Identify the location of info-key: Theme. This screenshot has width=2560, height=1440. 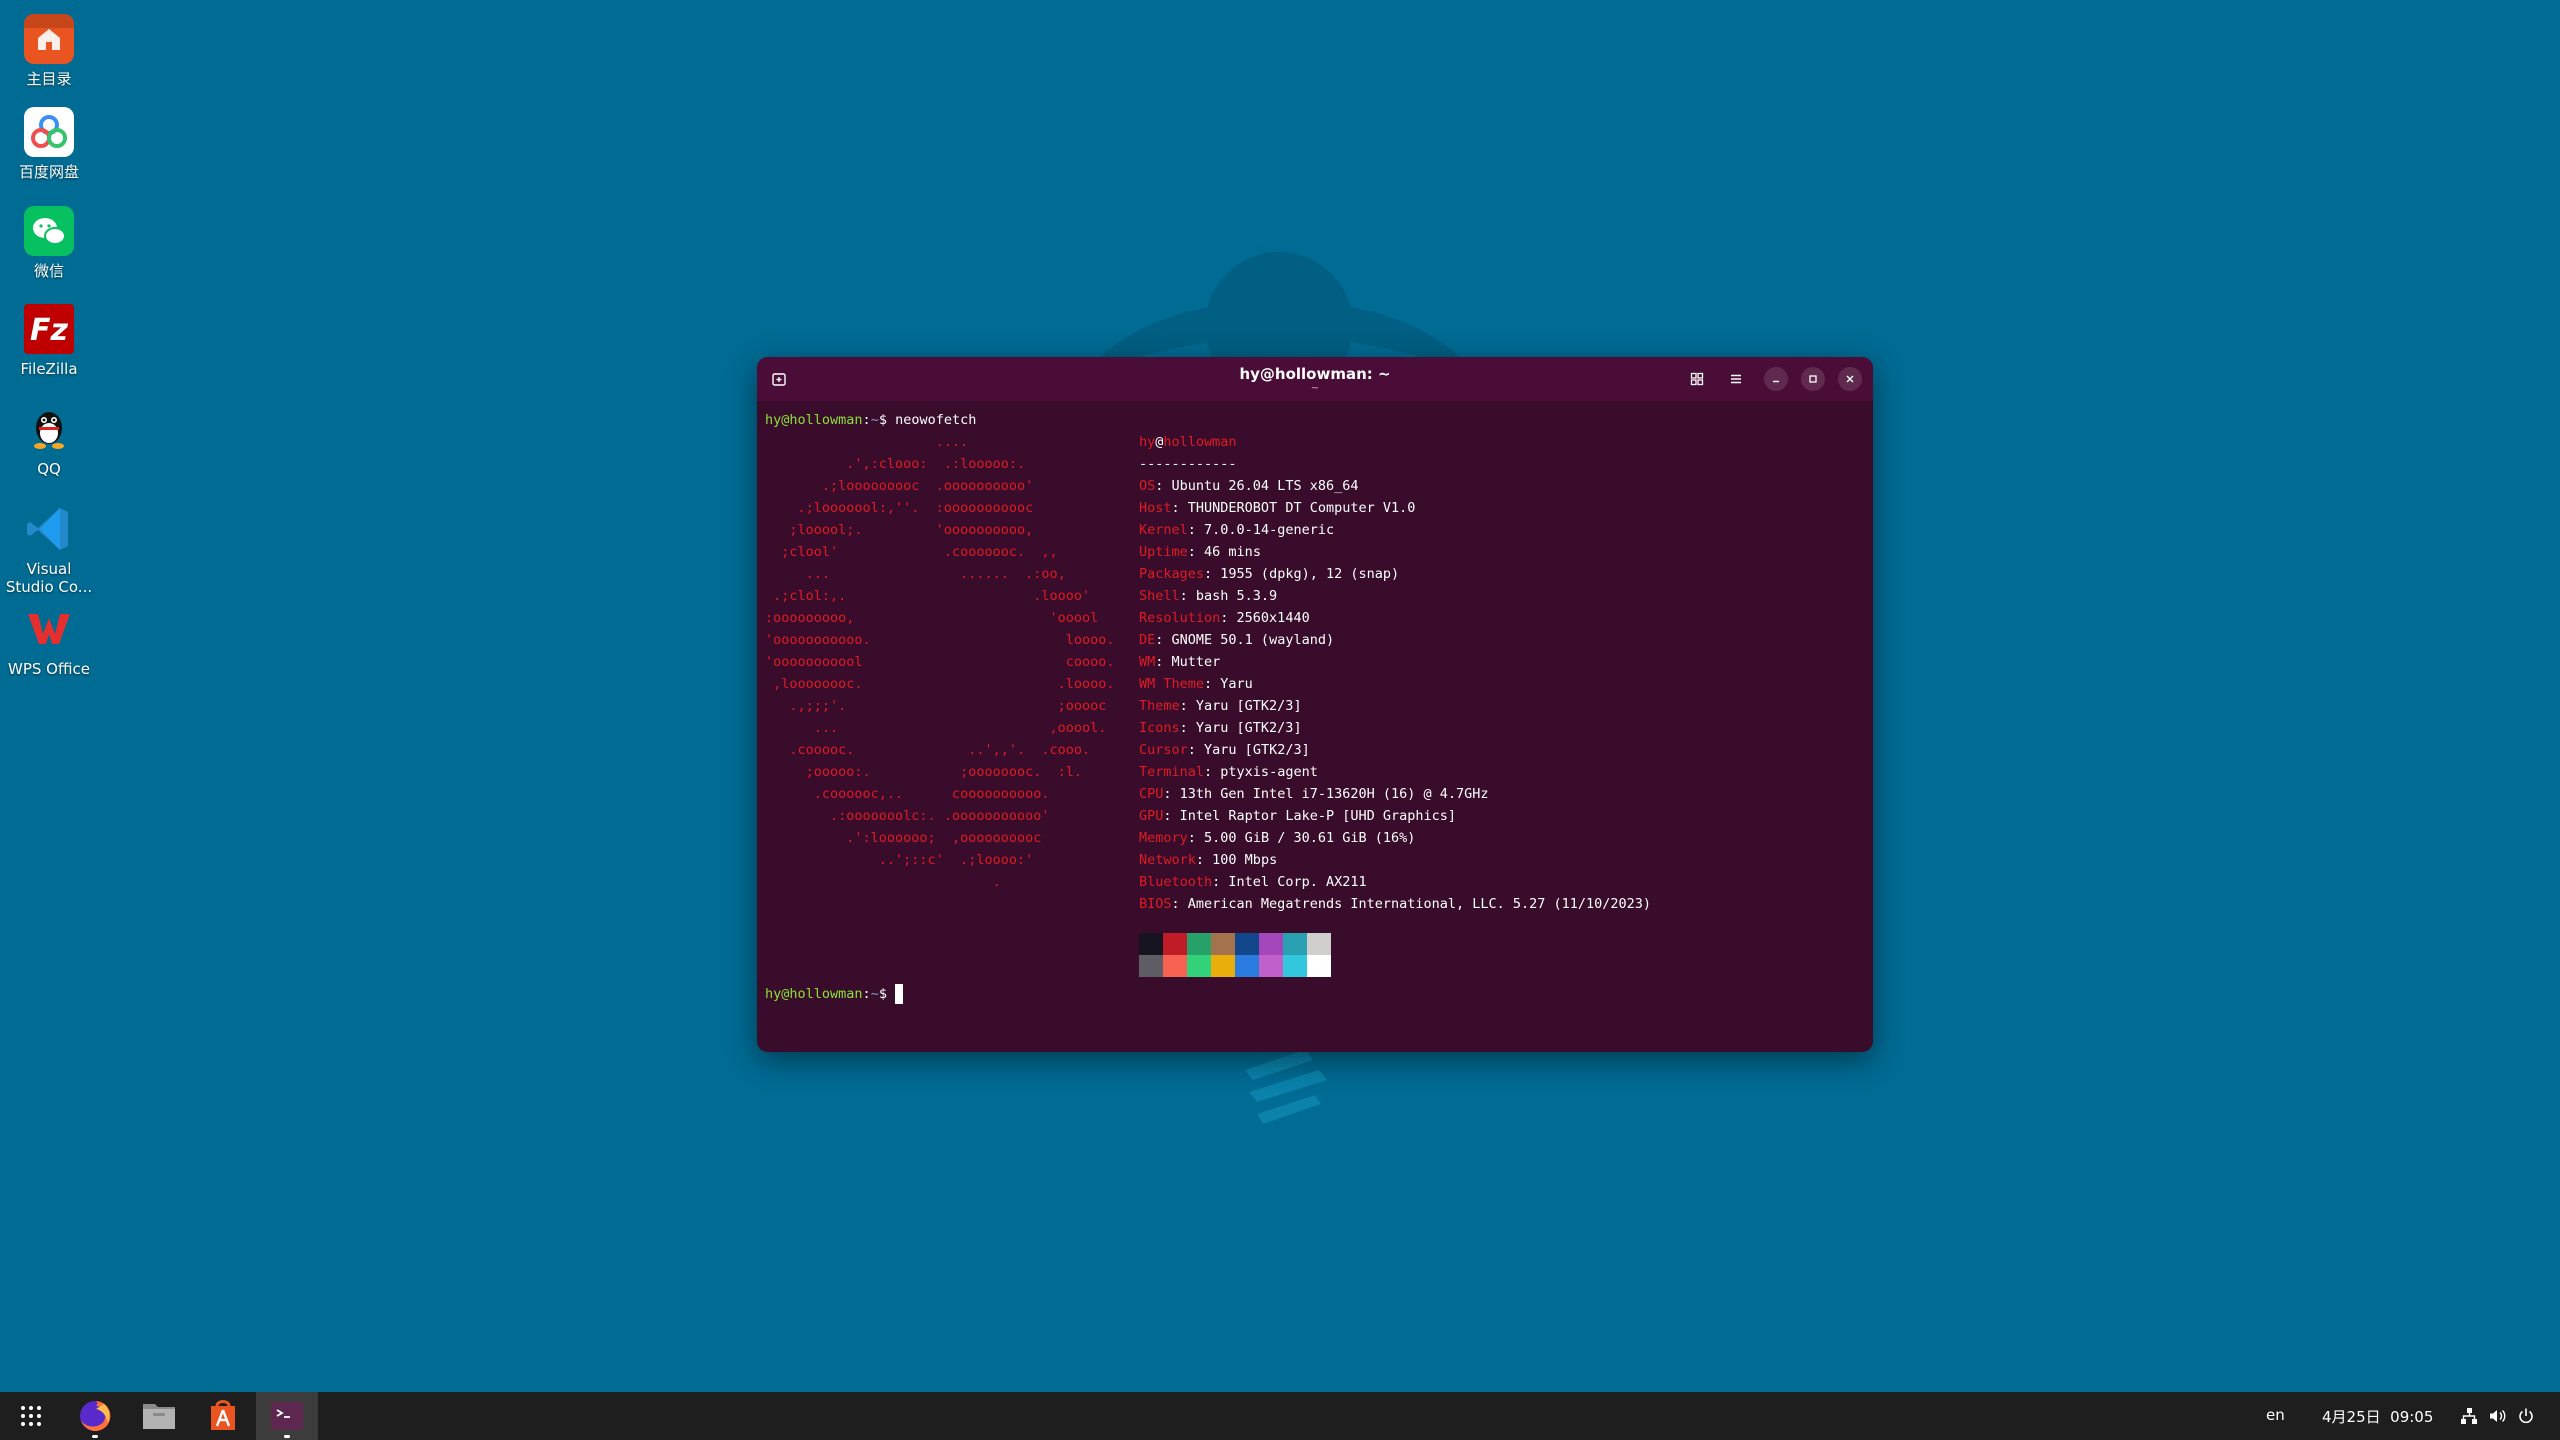
(1159, 706).